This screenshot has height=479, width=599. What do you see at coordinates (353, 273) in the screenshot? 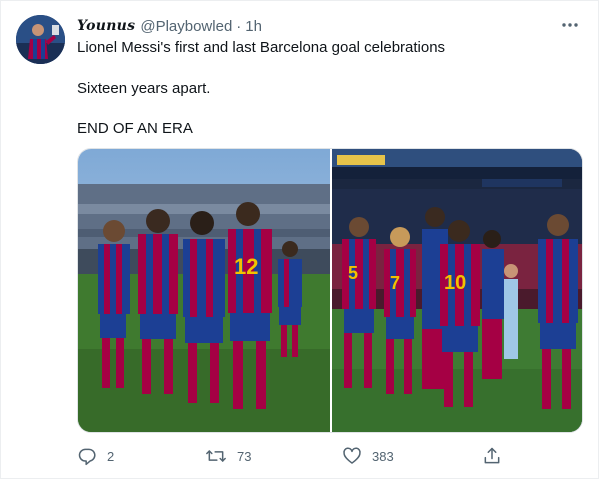
I see `svg-text: 5` at bounding box center [353, 273].